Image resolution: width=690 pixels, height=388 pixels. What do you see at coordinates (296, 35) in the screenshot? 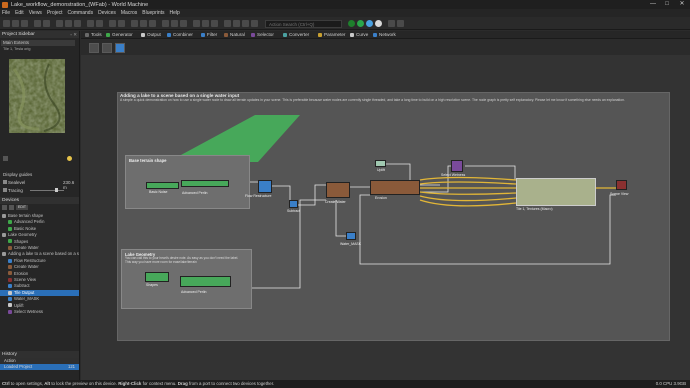
I see `tab-converter: Converter` at bounding box center [296, 35].